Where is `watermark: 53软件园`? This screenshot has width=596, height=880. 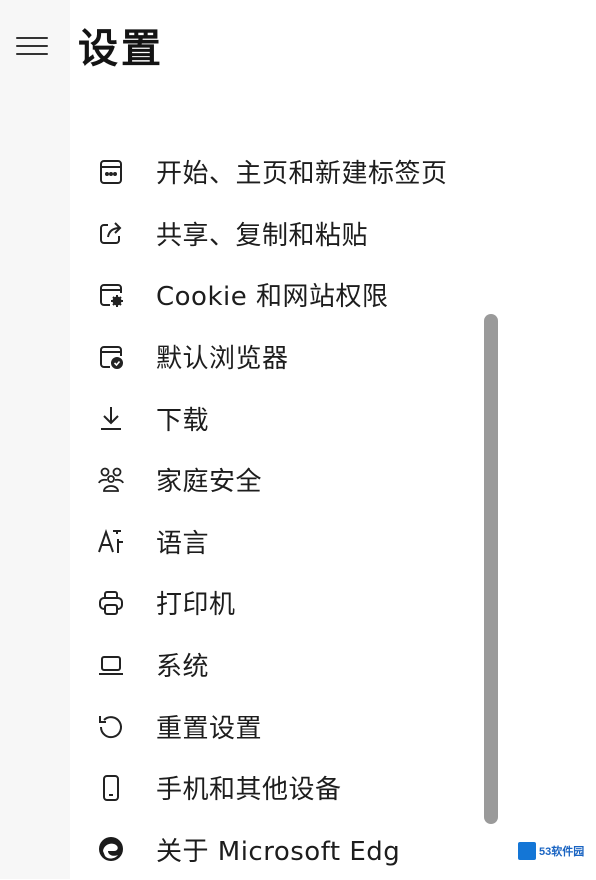 watermark: 53软件园 is located at coordinates (551, 851).